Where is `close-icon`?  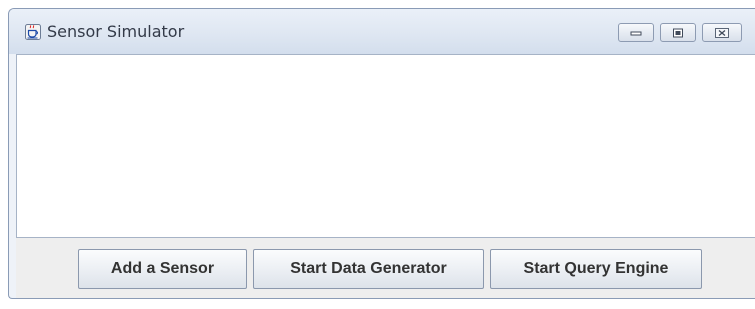 close-icon is located at coordinates (722, 32).